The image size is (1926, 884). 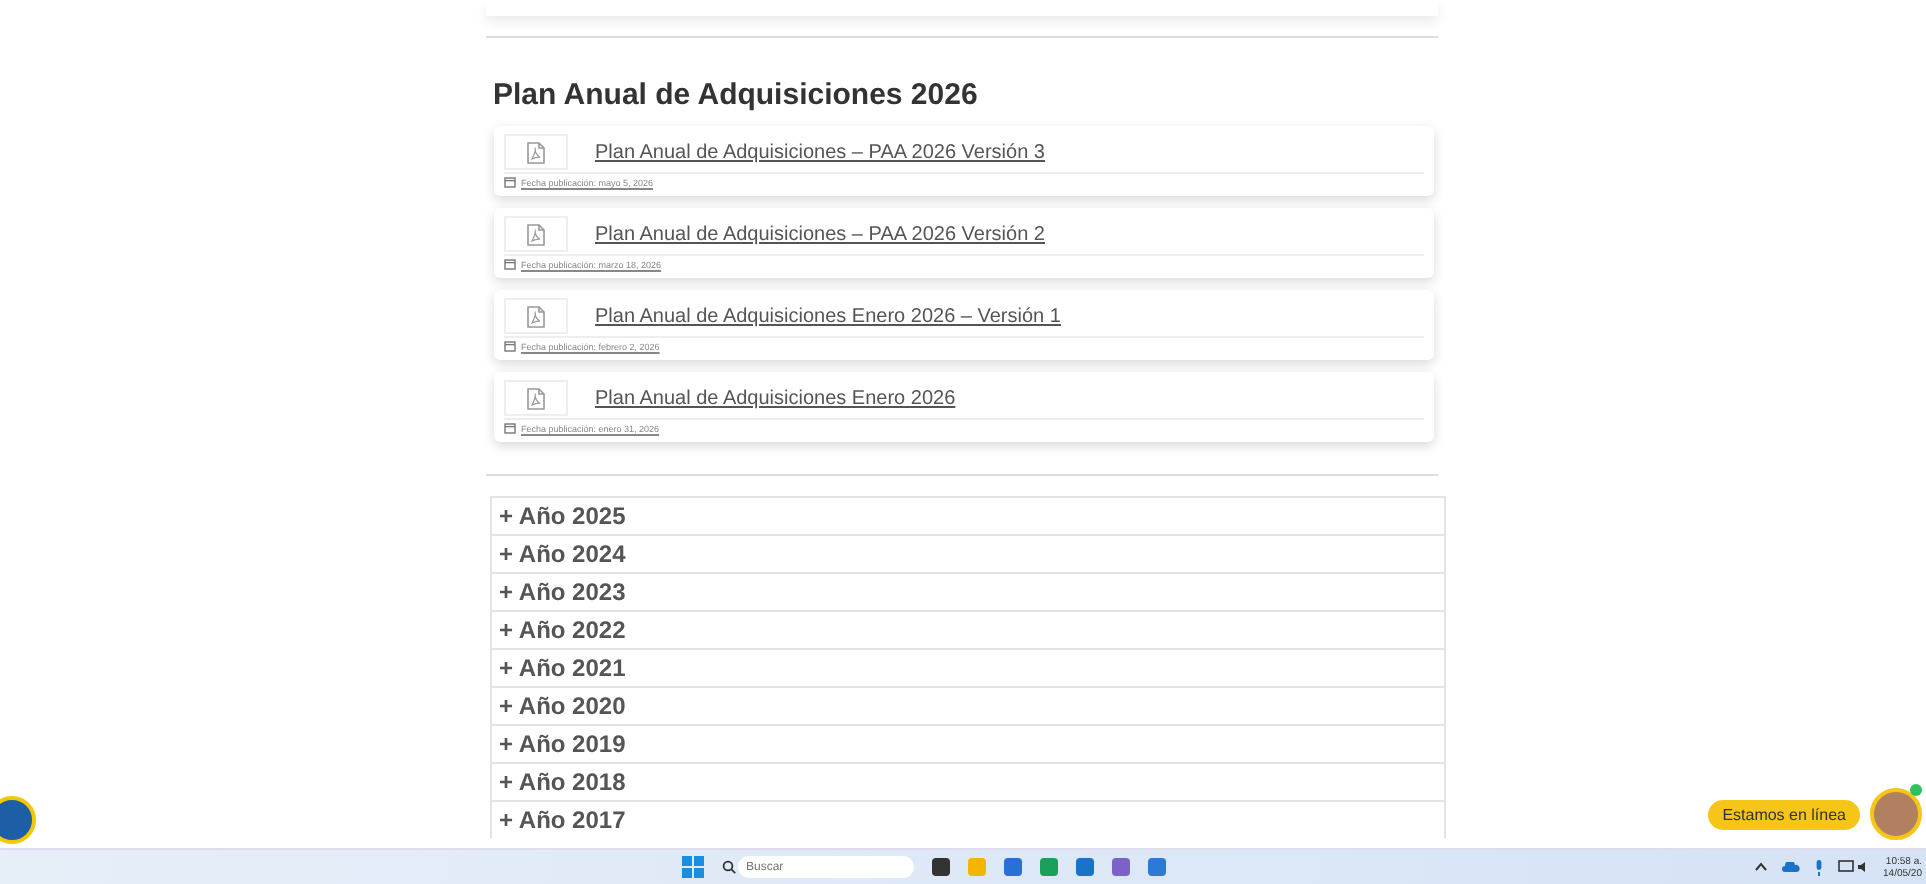 What do you see at coordinates (1896, 814) in the screenshot?
I see `avatar-placeholder` at bounding box center [1896, 814].